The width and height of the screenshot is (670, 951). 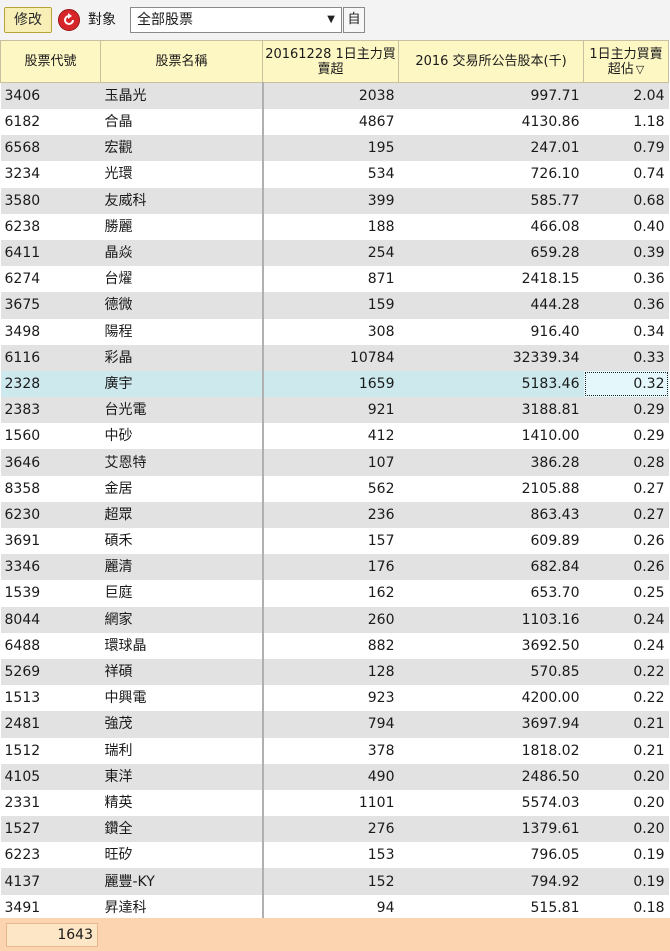 What do you see at coordinates (331, 20) in the screenshot?
I see `chevron-down-icon: ▼` at bounding box center [331, 20].